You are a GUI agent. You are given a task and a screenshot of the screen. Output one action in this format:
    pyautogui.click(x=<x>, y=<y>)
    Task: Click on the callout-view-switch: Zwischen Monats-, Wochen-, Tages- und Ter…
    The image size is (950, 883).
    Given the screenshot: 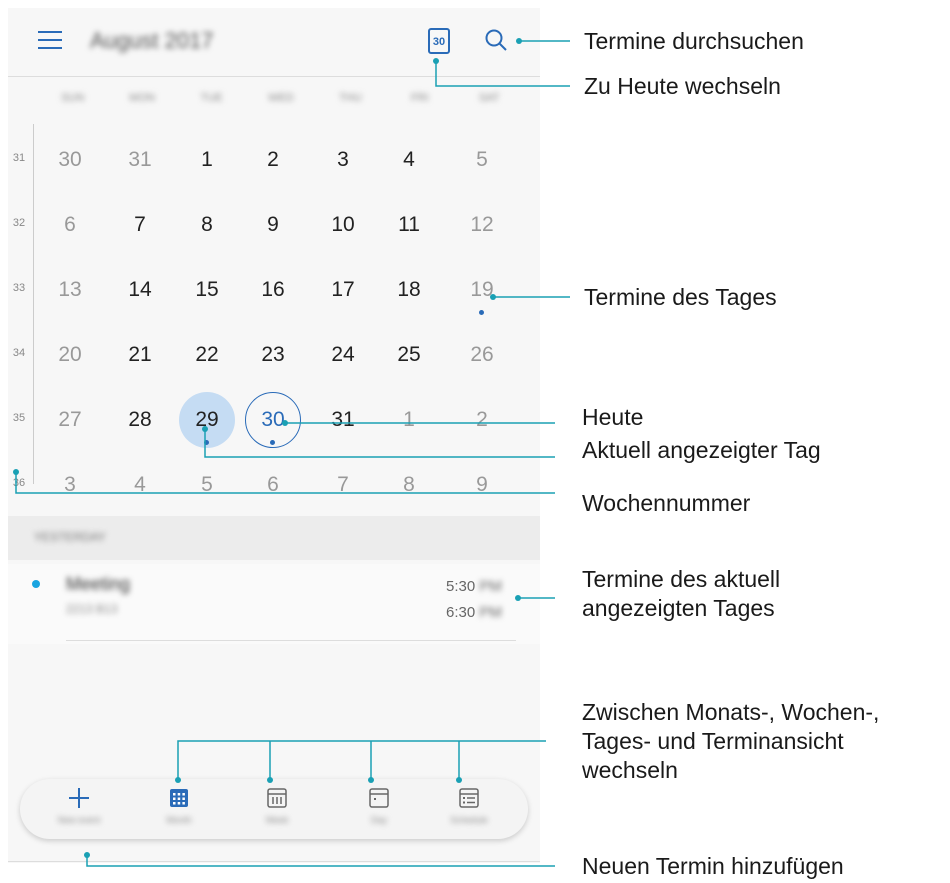 What is the action you would take?
    pyautogui.click(x=731, y=741)
    